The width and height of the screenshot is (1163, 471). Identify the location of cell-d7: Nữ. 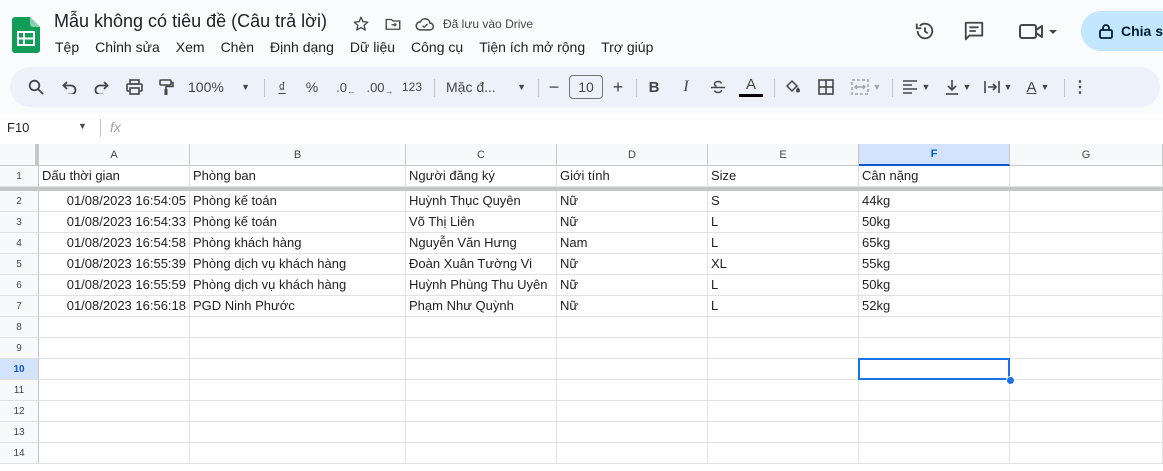
(632, 306).